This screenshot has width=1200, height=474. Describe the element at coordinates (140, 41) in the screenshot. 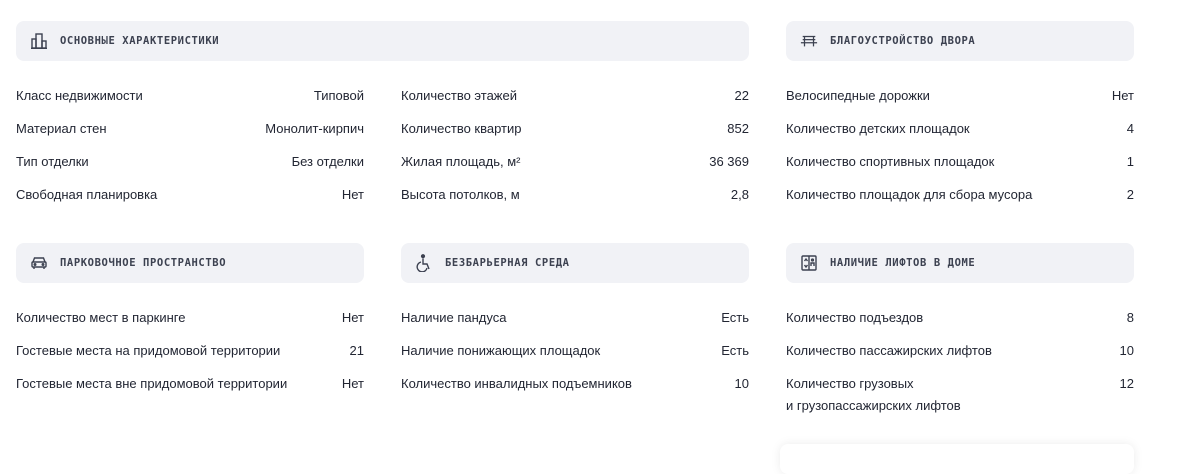

I see `section-title: ОСНОВНЫЕ ХАРАКТЕРИСТИКИ` at that location.